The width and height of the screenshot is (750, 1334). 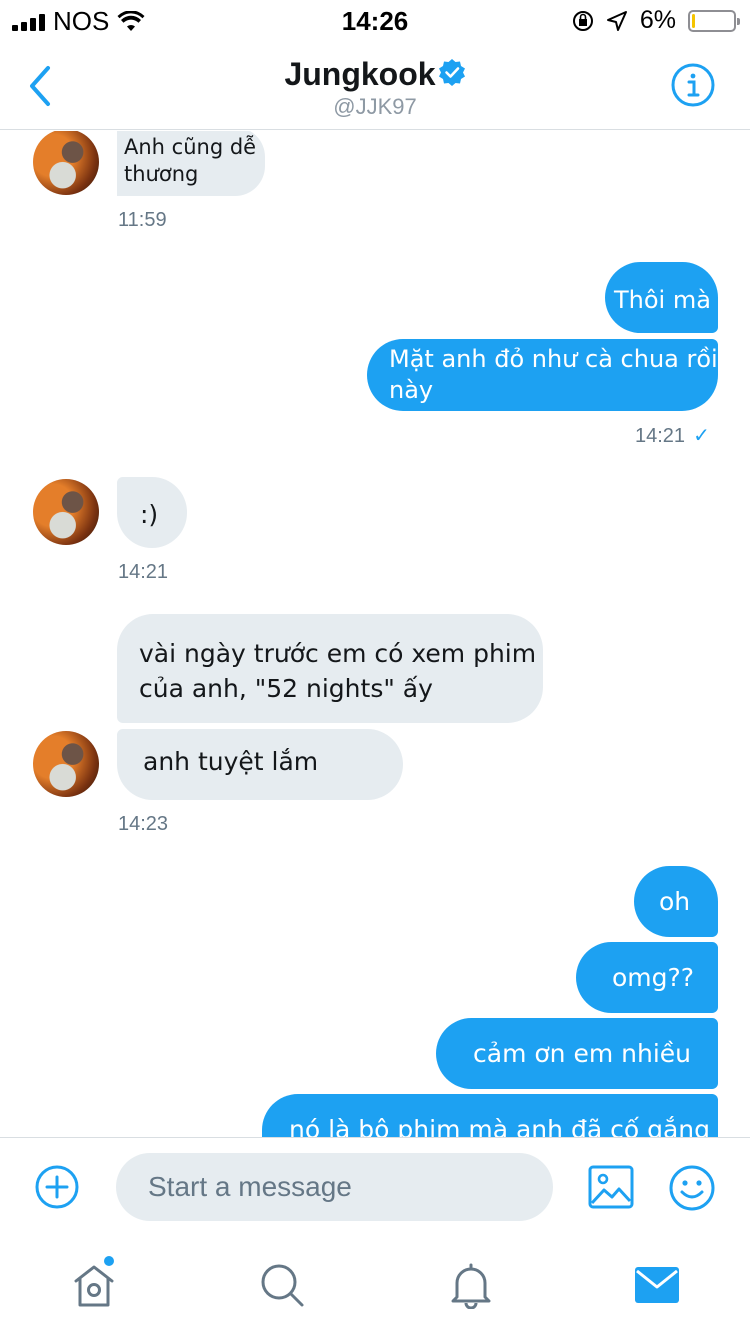 I want to click on tab-bar, so click(x=375, y=1285).